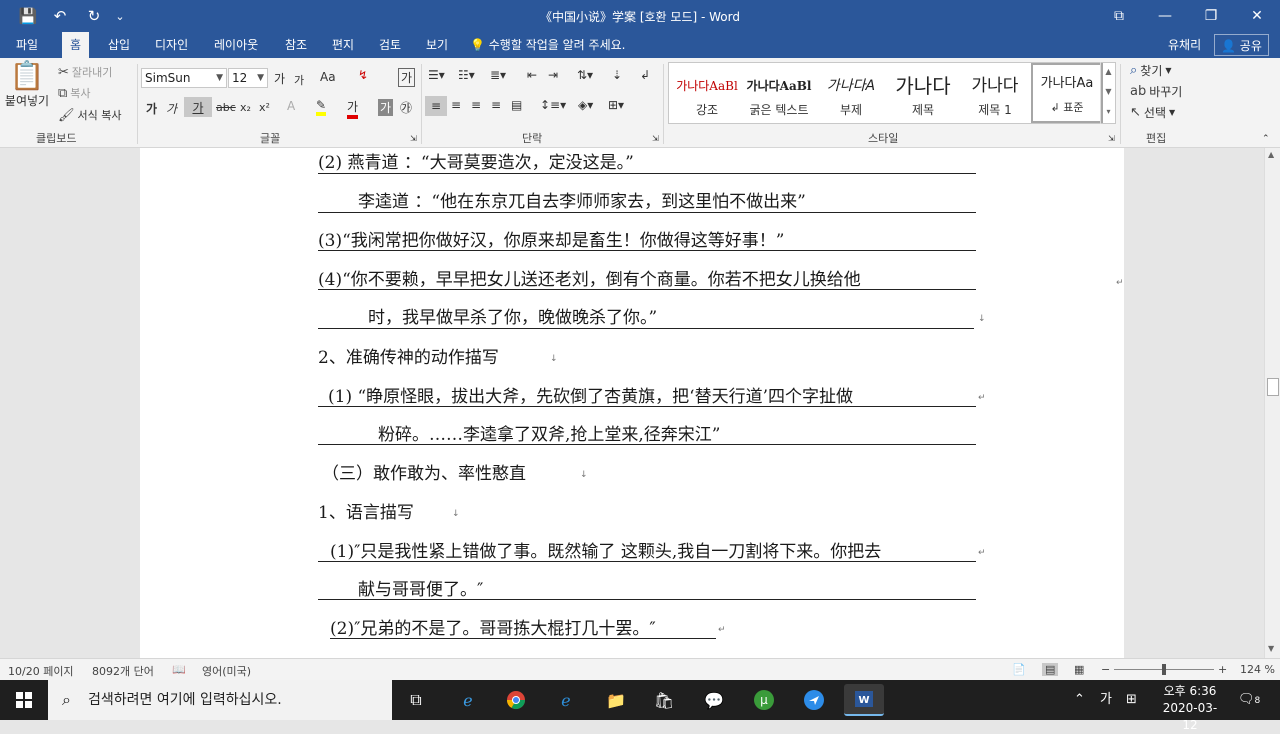 Image resolution: width=1280 pixels, height=734 pixels. What do you see at coordinates (655, 138) in the screenshot?
I see `paragraph-dialog-launcher-icon: ⇲` at bounding box center [655, 138].